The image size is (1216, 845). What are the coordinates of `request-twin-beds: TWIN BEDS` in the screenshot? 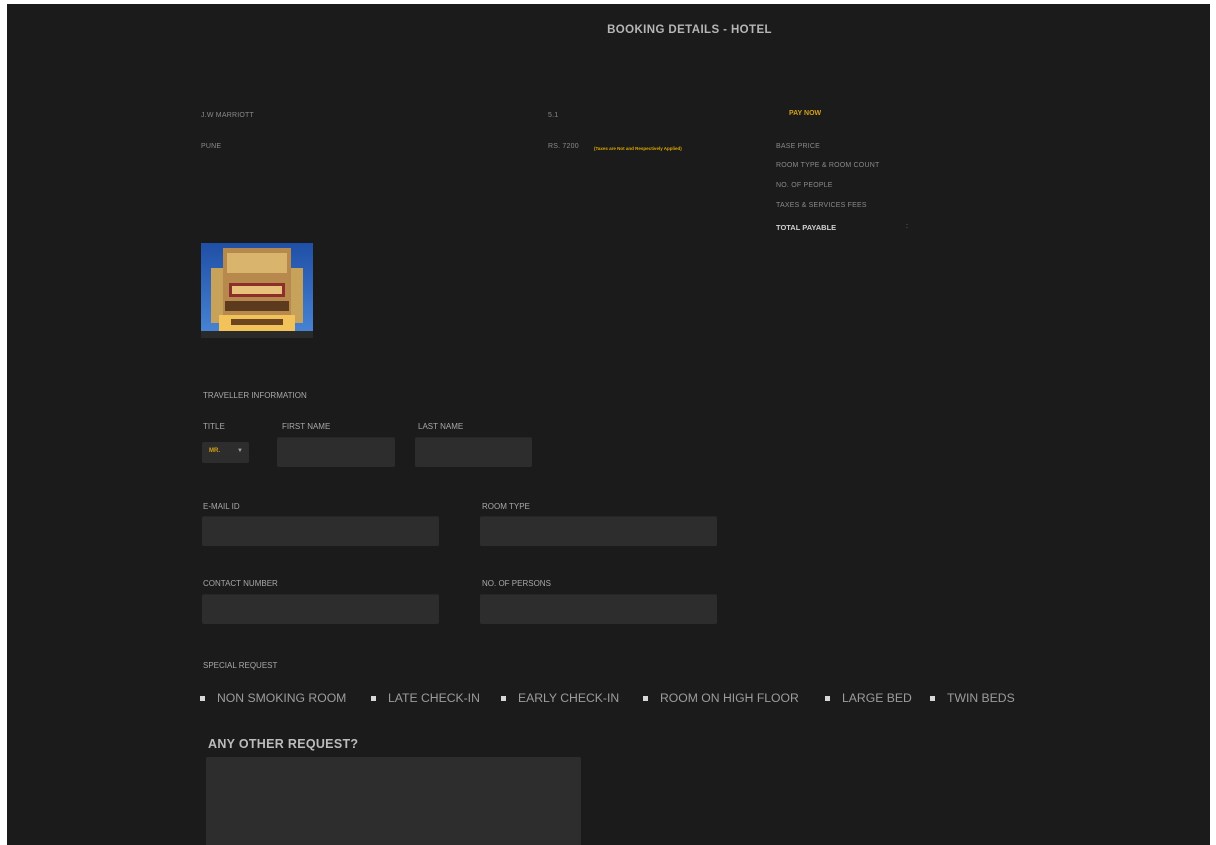 It's located at (972, 698).